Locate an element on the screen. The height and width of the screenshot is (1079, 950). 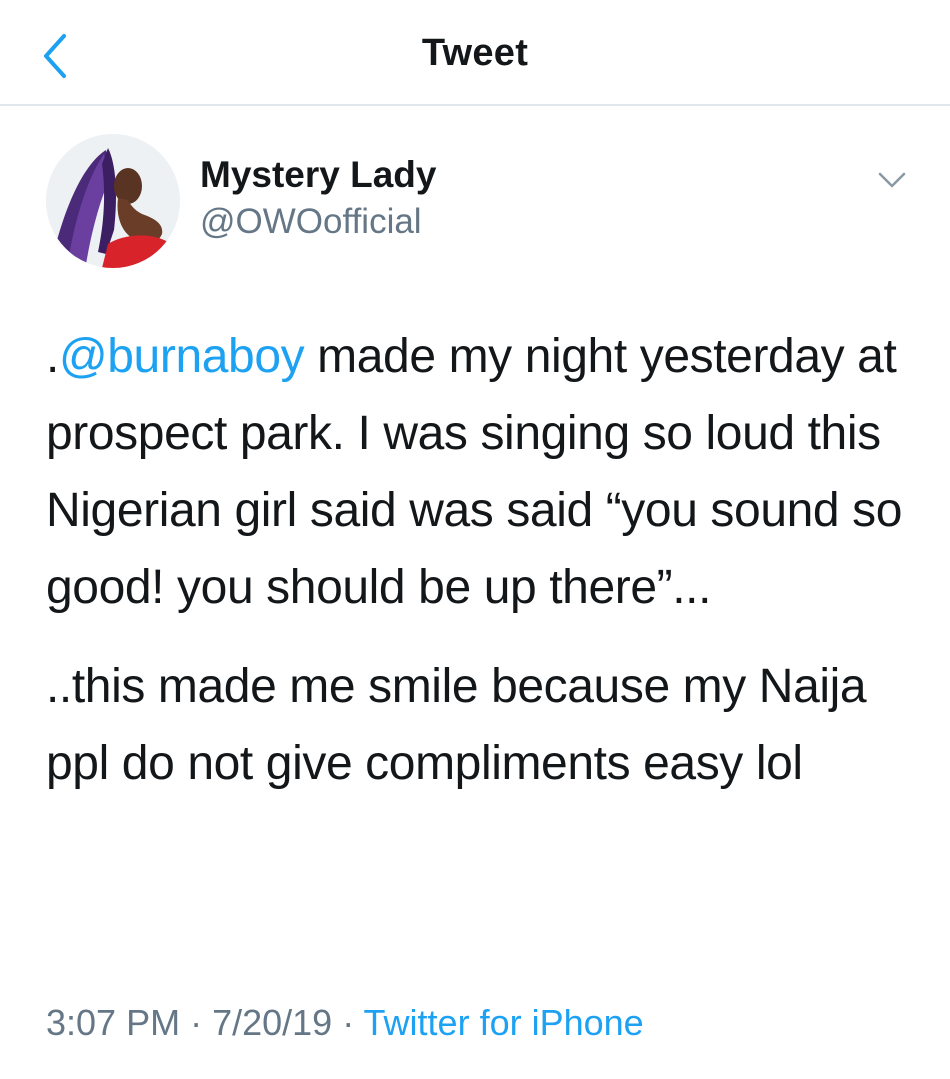
tweet-meta: 3:07 PM · 7/20/19 · Twitter for iPhone is located at coordinates (345, 1023).